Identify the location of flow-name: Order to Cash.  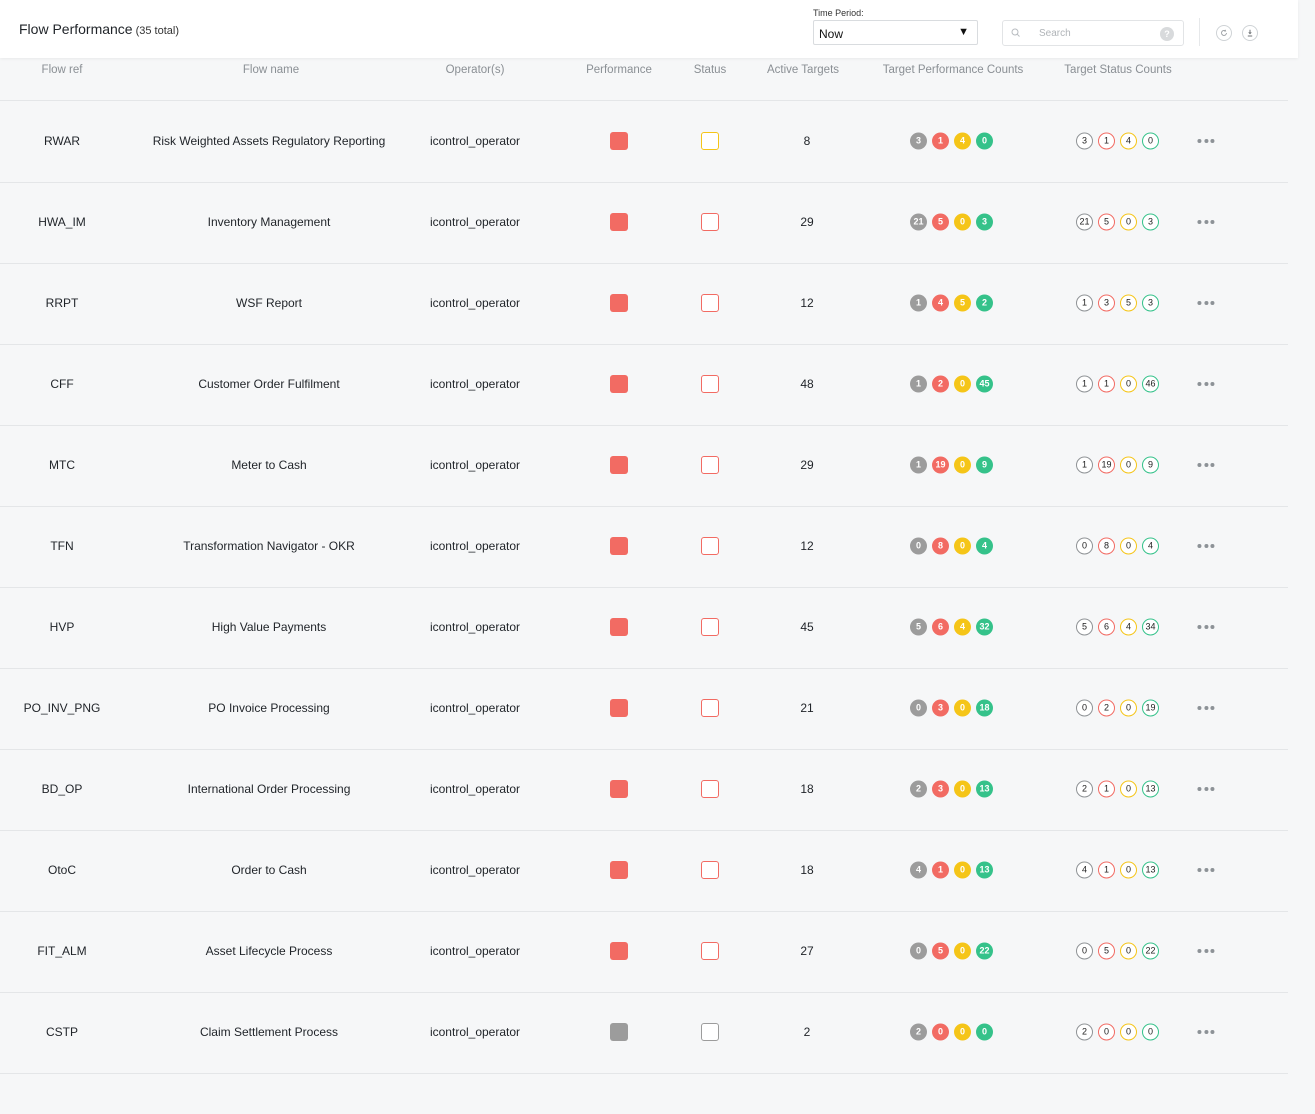
(268, 870).